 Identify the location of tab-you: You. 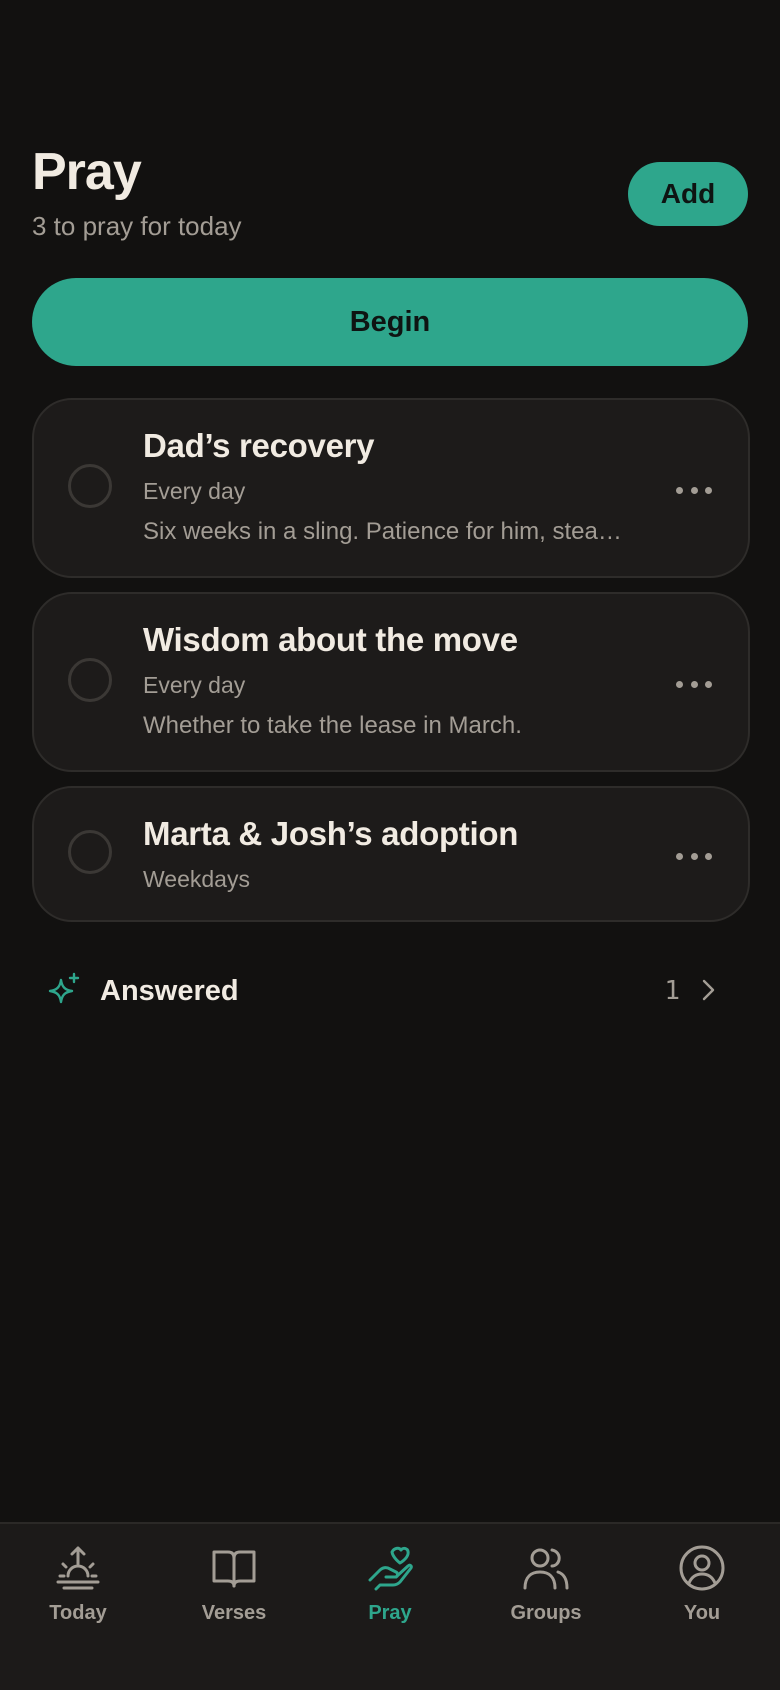
(702, 1589).